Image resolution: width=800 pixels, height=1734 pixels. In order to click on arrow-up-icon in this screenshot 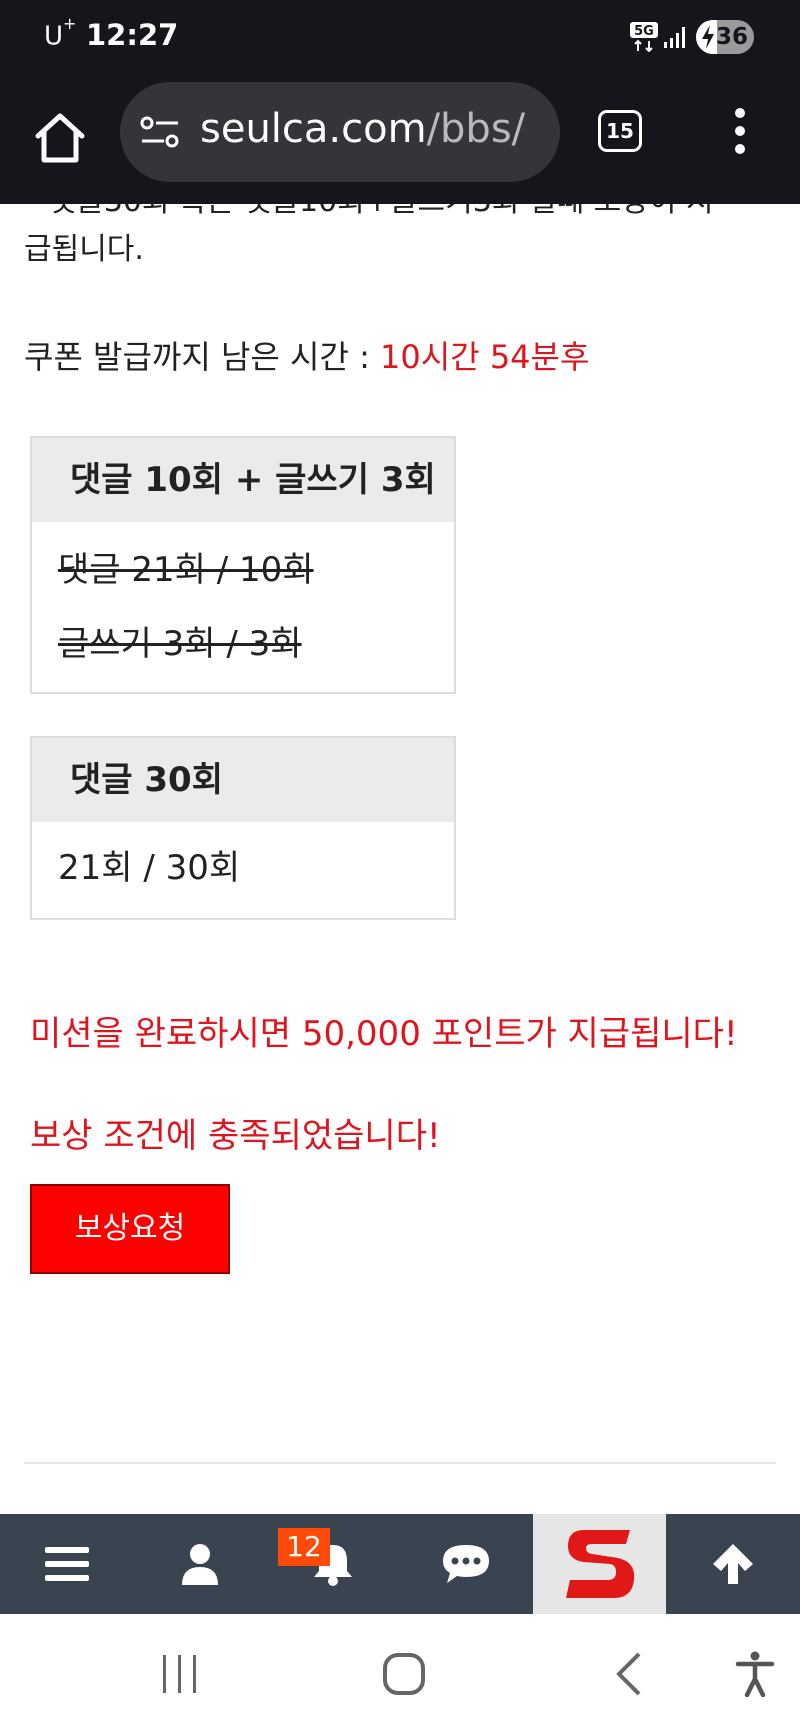, I will do `click(732, 1564)`.